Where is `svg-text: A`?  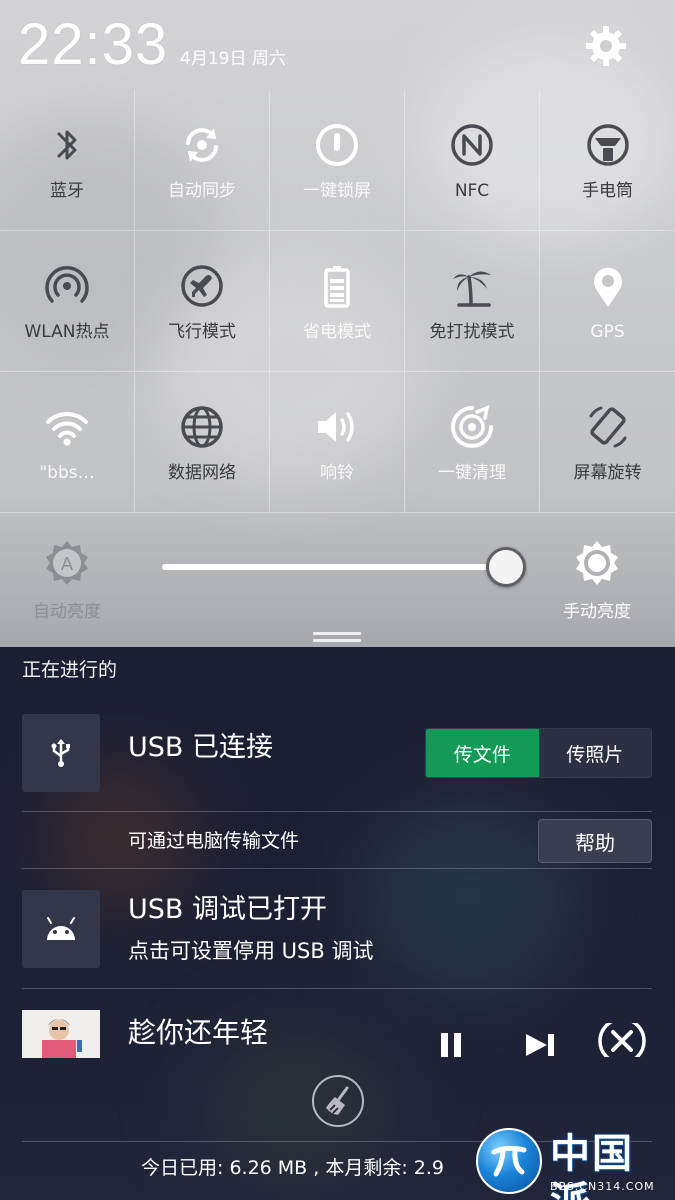 svg-text: A is located at coordinates (67, 564).